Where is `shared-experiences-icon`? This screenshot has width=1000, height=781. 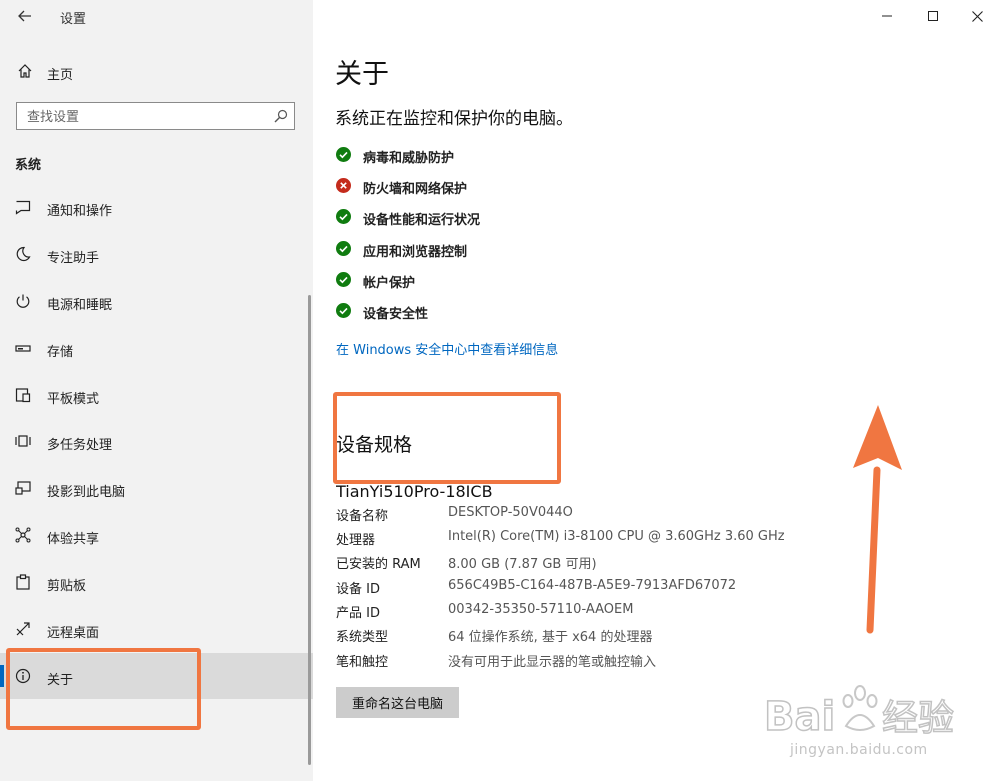 shared-experiences-icon is located at coordinates (23, 535).